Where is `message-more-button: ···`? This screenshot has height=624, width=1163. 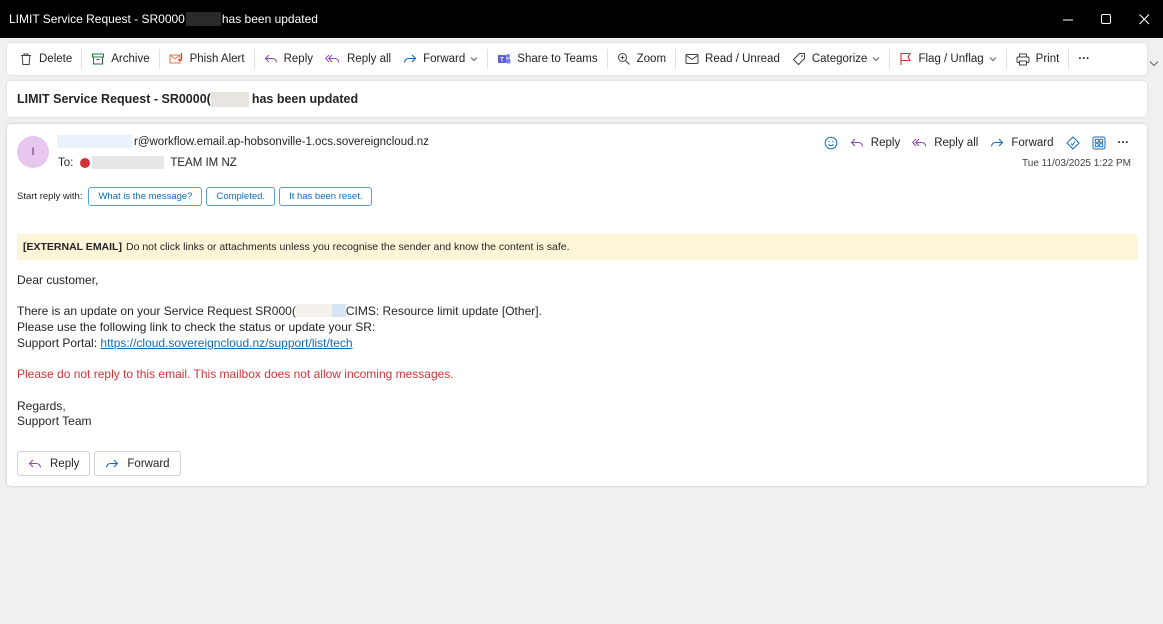 message-more-button: ··· is located at coordinates (1124, 143).